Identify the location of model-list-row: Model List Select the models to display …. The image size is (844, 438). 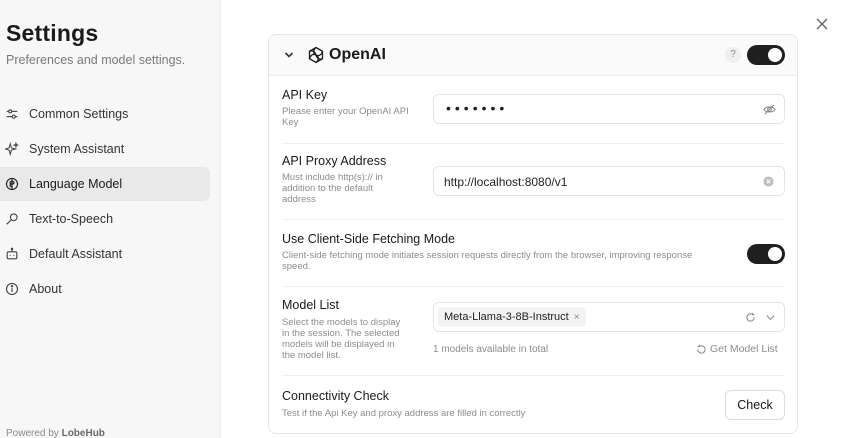
(533, 331).